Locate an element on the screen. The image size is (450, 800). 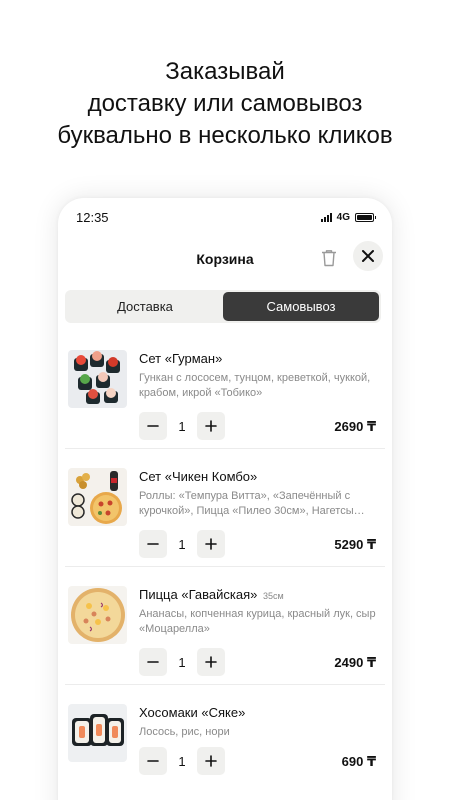
item-price: 690 ₸ is located at coordinates (358, 761).